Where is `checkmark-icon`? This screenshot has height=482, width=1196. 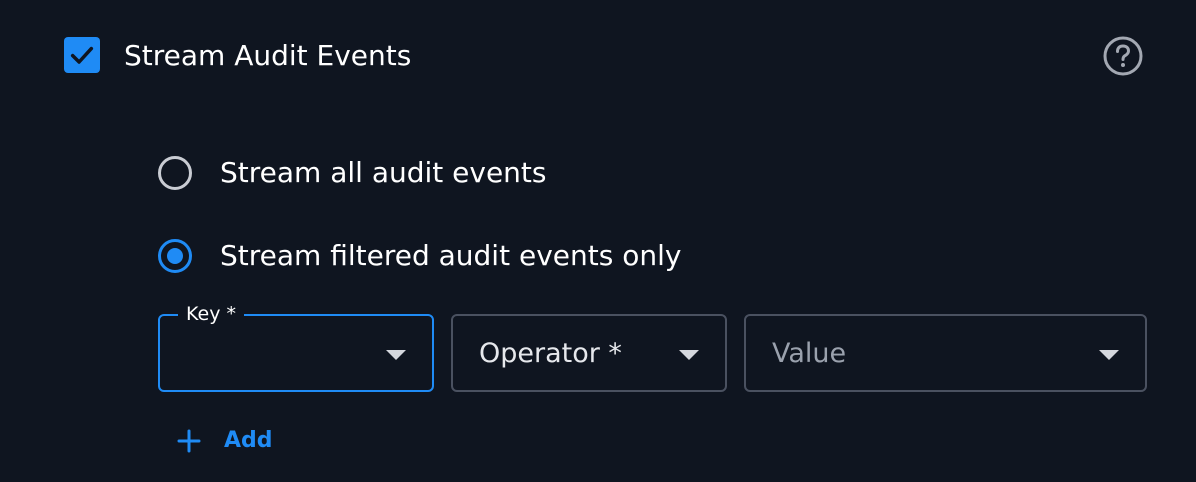
checkmark-icon is located at coordinates (82, 55).